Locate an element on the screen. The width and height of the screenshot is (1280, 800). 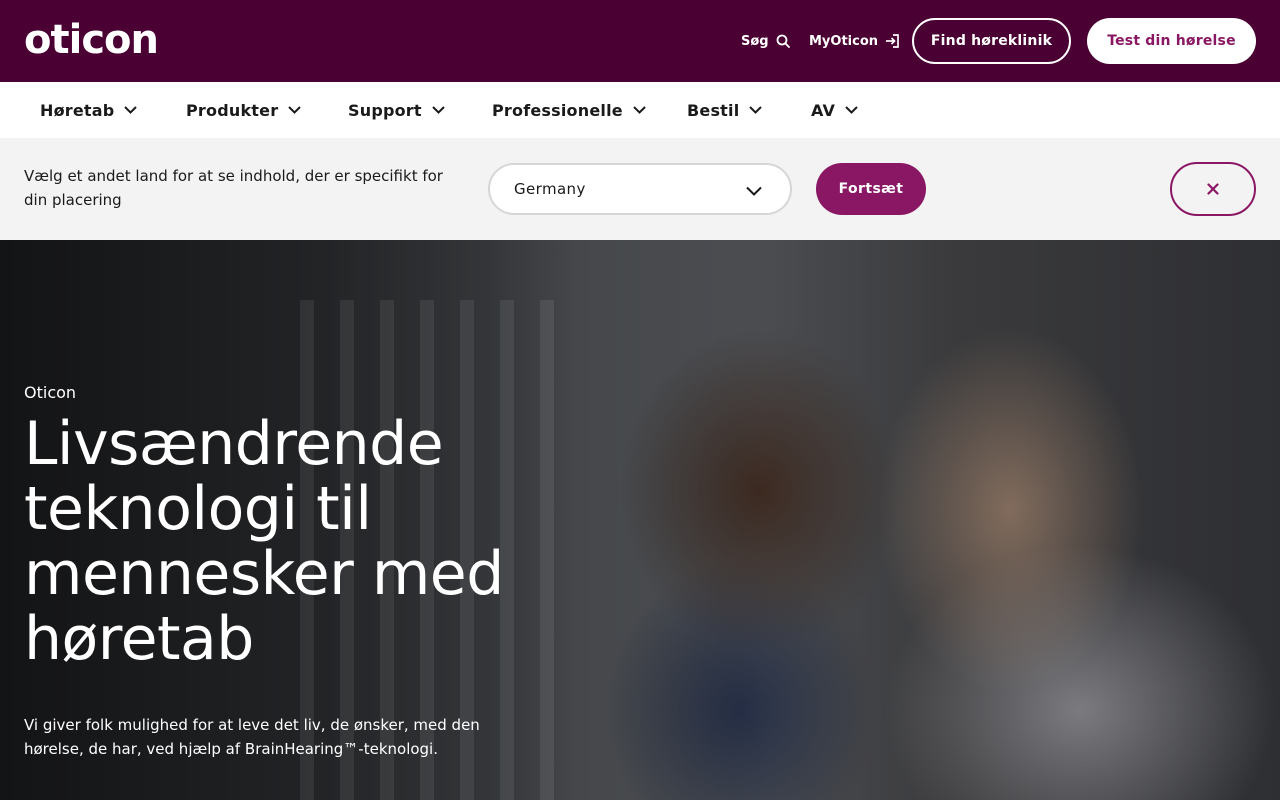
nav-item-support: Support is located at coordinates (396, 110).